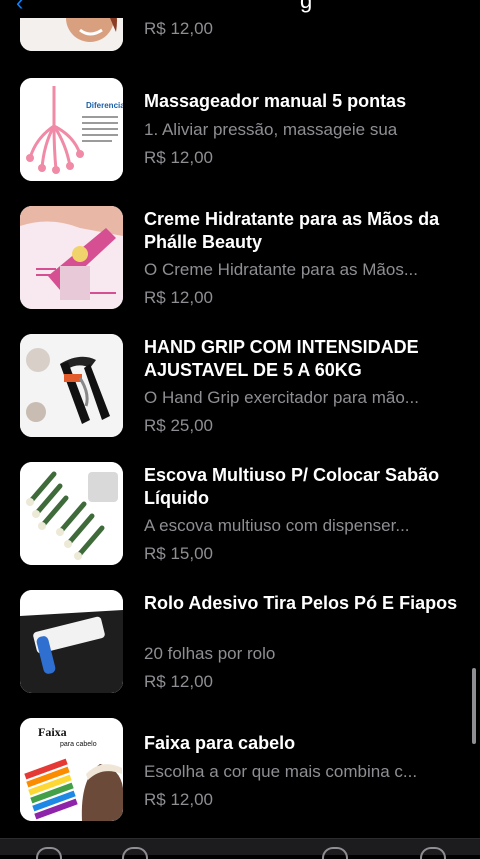  Describe the element at coordinates (178, 425) in the screenshot. I see `product-price: R$ 25,00` at that location.